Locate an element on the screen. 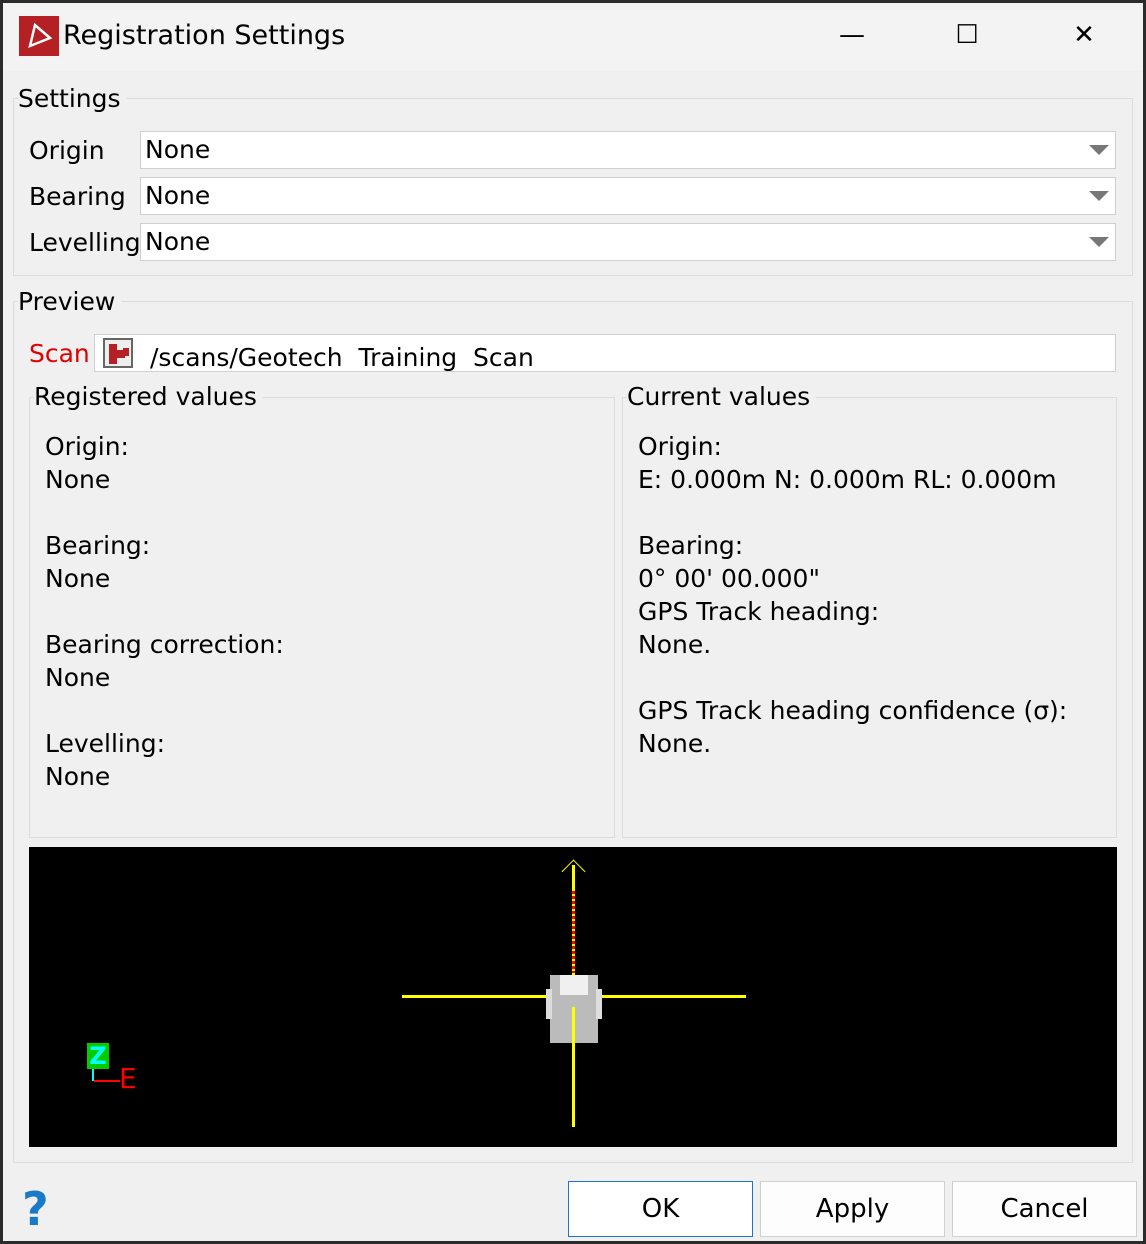 The width and height of the screenshot is (1146, 1244). origin-label: Origin is located at coordinates (67, 150).